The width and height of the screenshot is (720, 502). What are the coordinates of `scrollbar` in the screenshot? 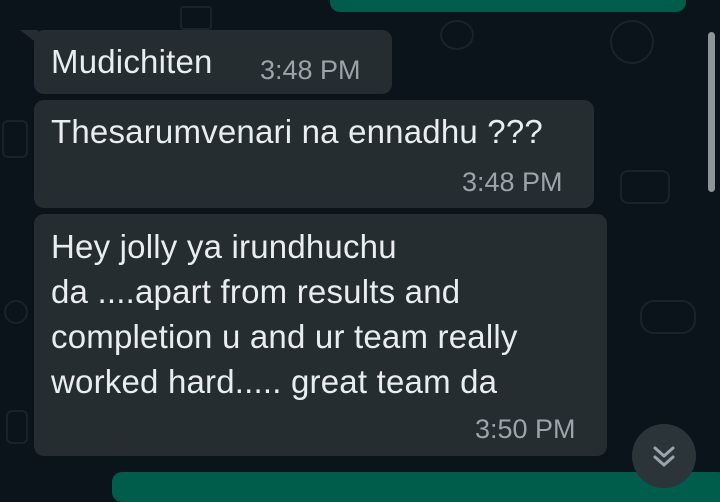 It's located at (711, 112).